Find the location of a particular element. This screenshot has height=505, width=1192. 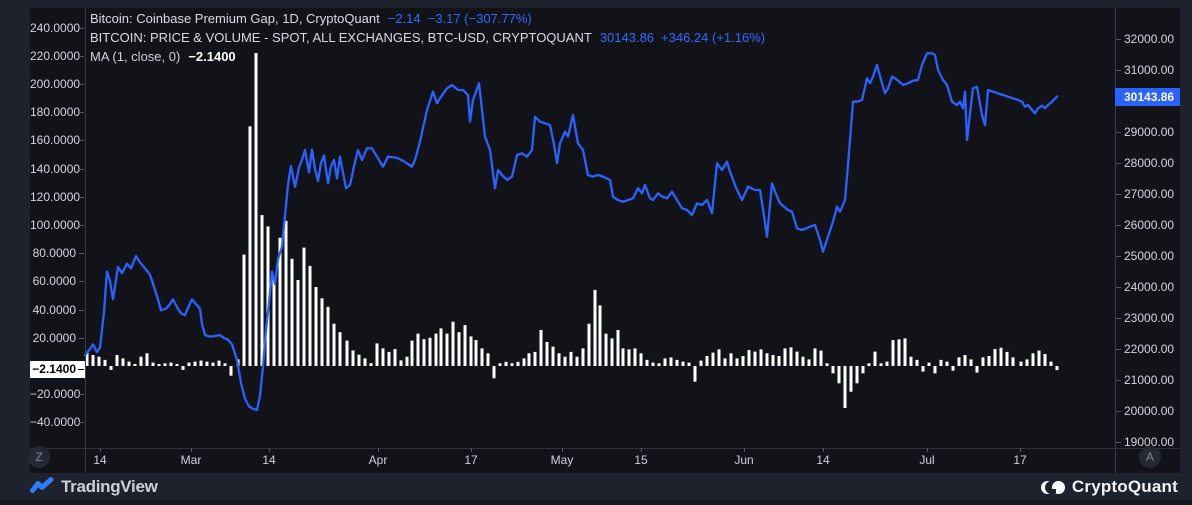

left-axis-label: 140.0000 is located at coordinates (55, 168).